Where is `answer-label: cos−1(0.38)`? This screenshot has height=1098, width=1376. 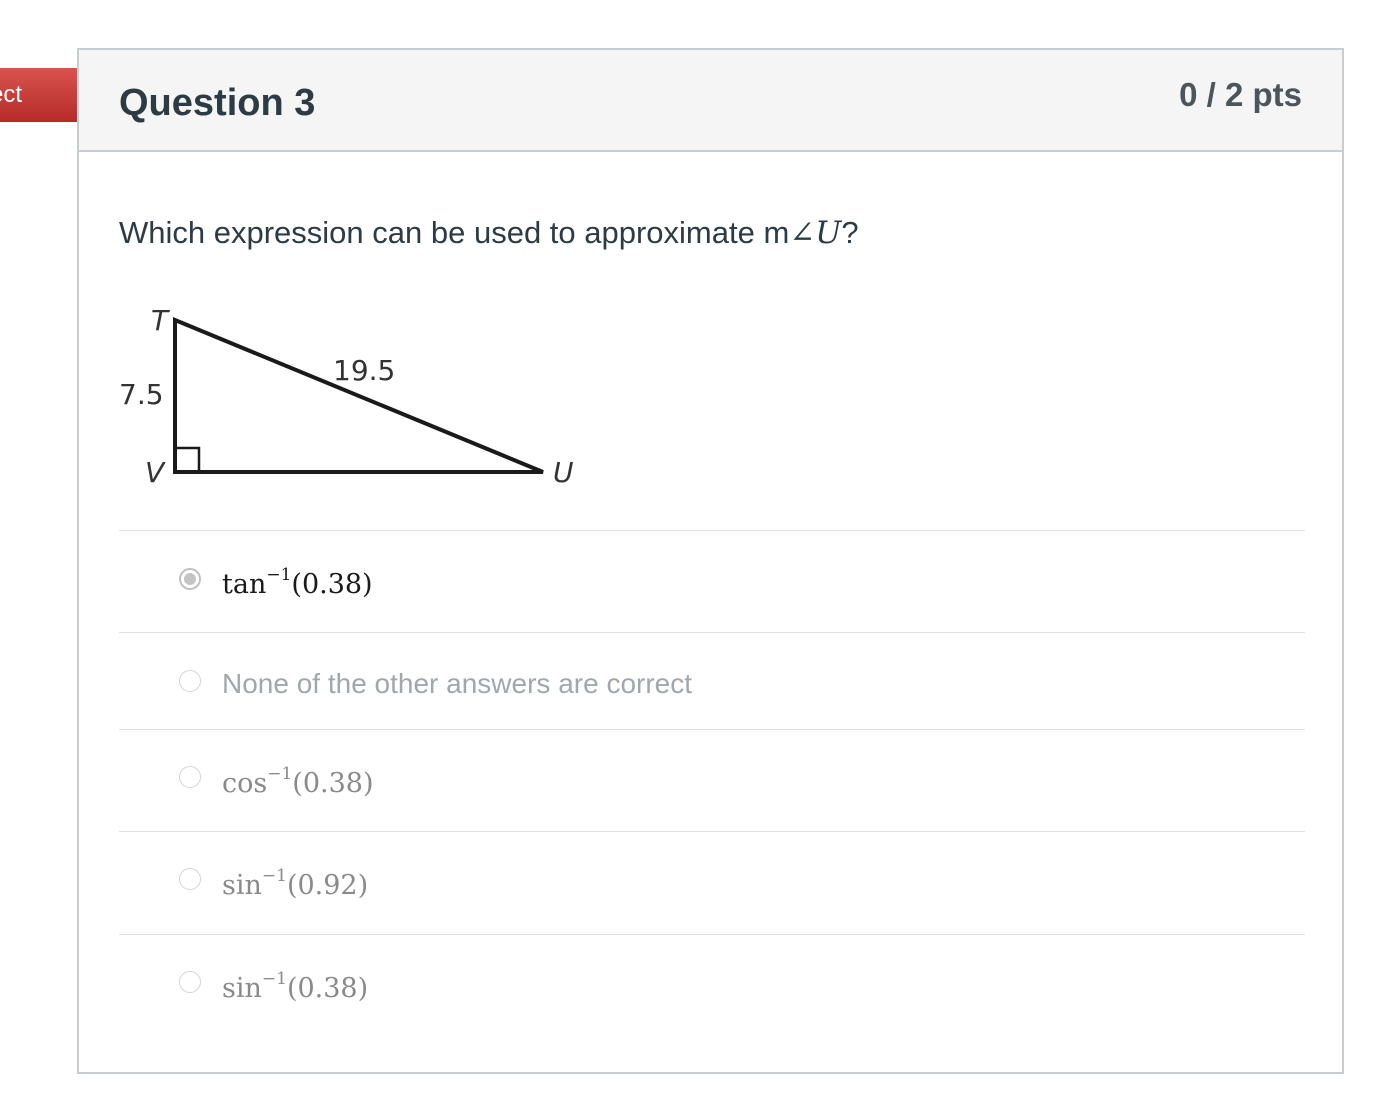 answer-label: cos−1(0.38) is located at coordinates (298, 783).